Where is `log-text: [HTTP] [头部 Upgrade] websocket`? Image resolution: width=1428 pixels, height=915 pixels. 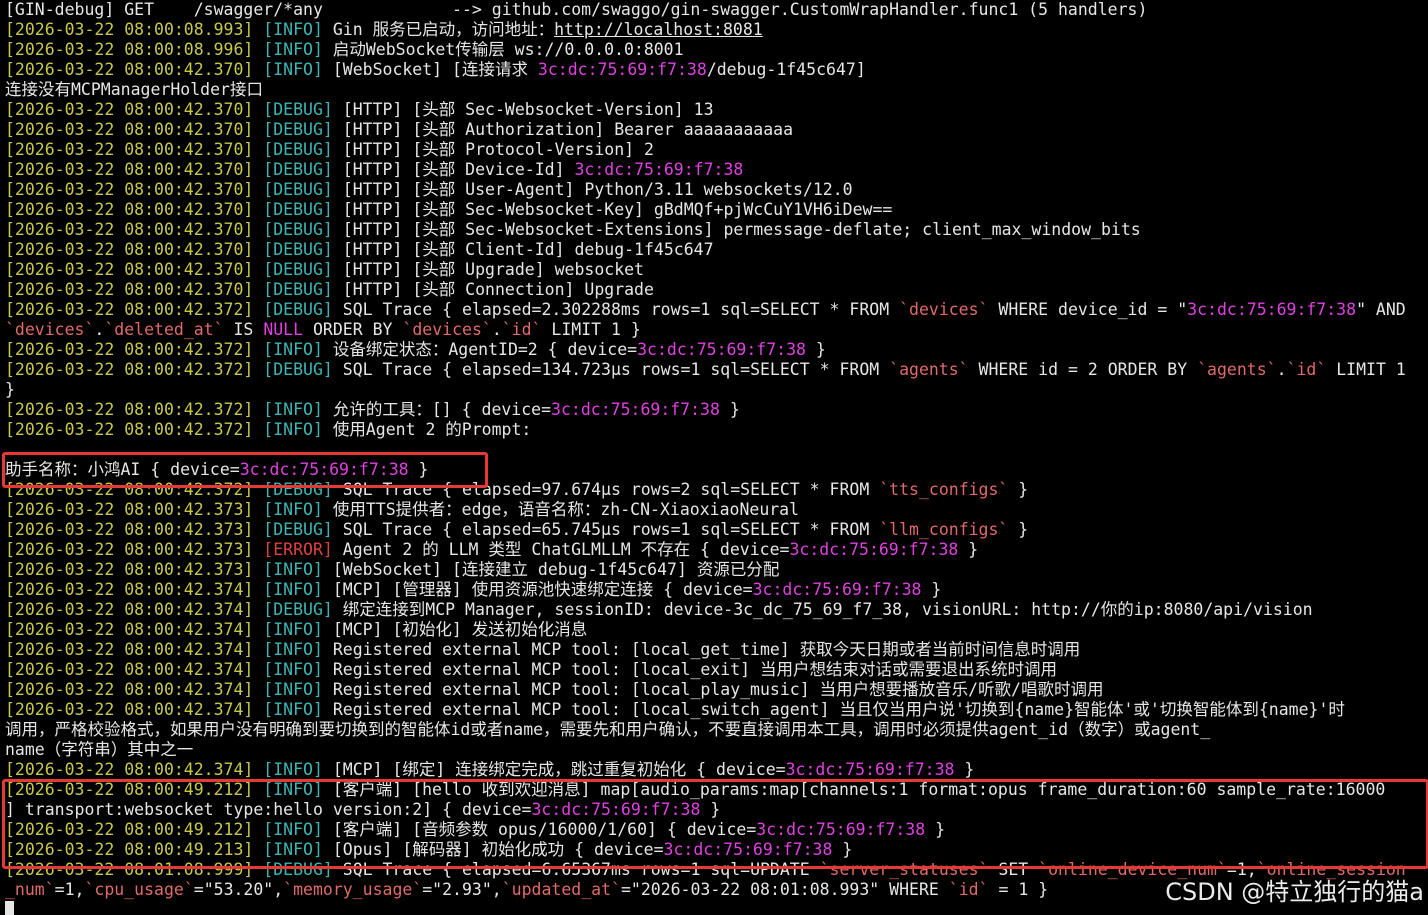
log-text: [HTTP] [头部 Upgrade] websocket is located at coordinates (488, 269).